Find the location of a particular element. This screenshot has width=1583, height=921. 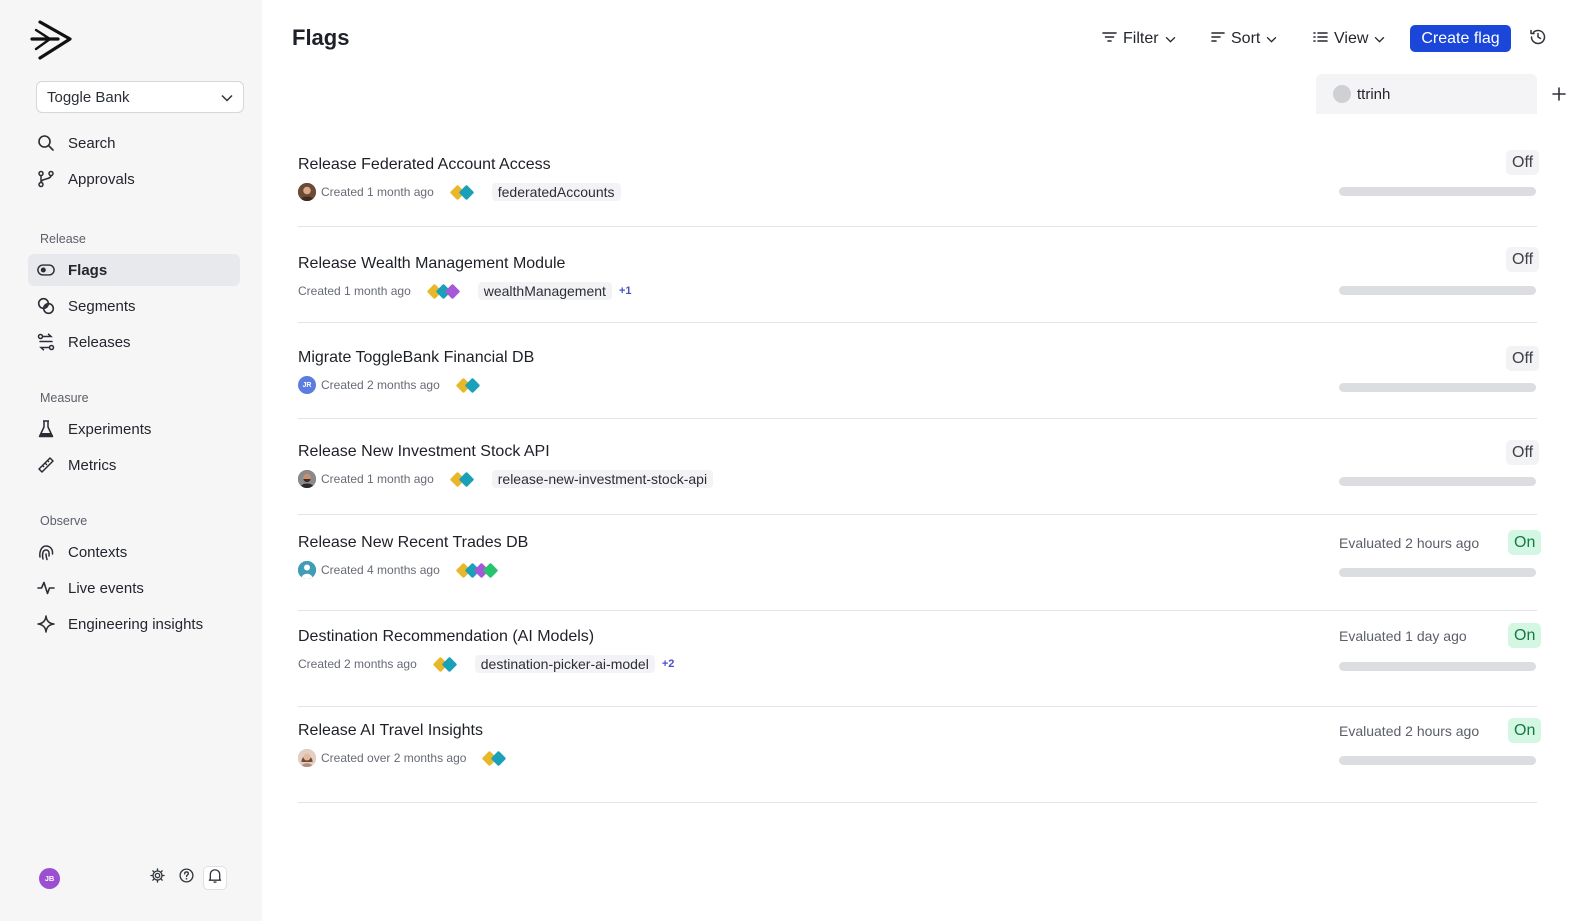

sort-button: Sort is located at coordinates (1244, 39).